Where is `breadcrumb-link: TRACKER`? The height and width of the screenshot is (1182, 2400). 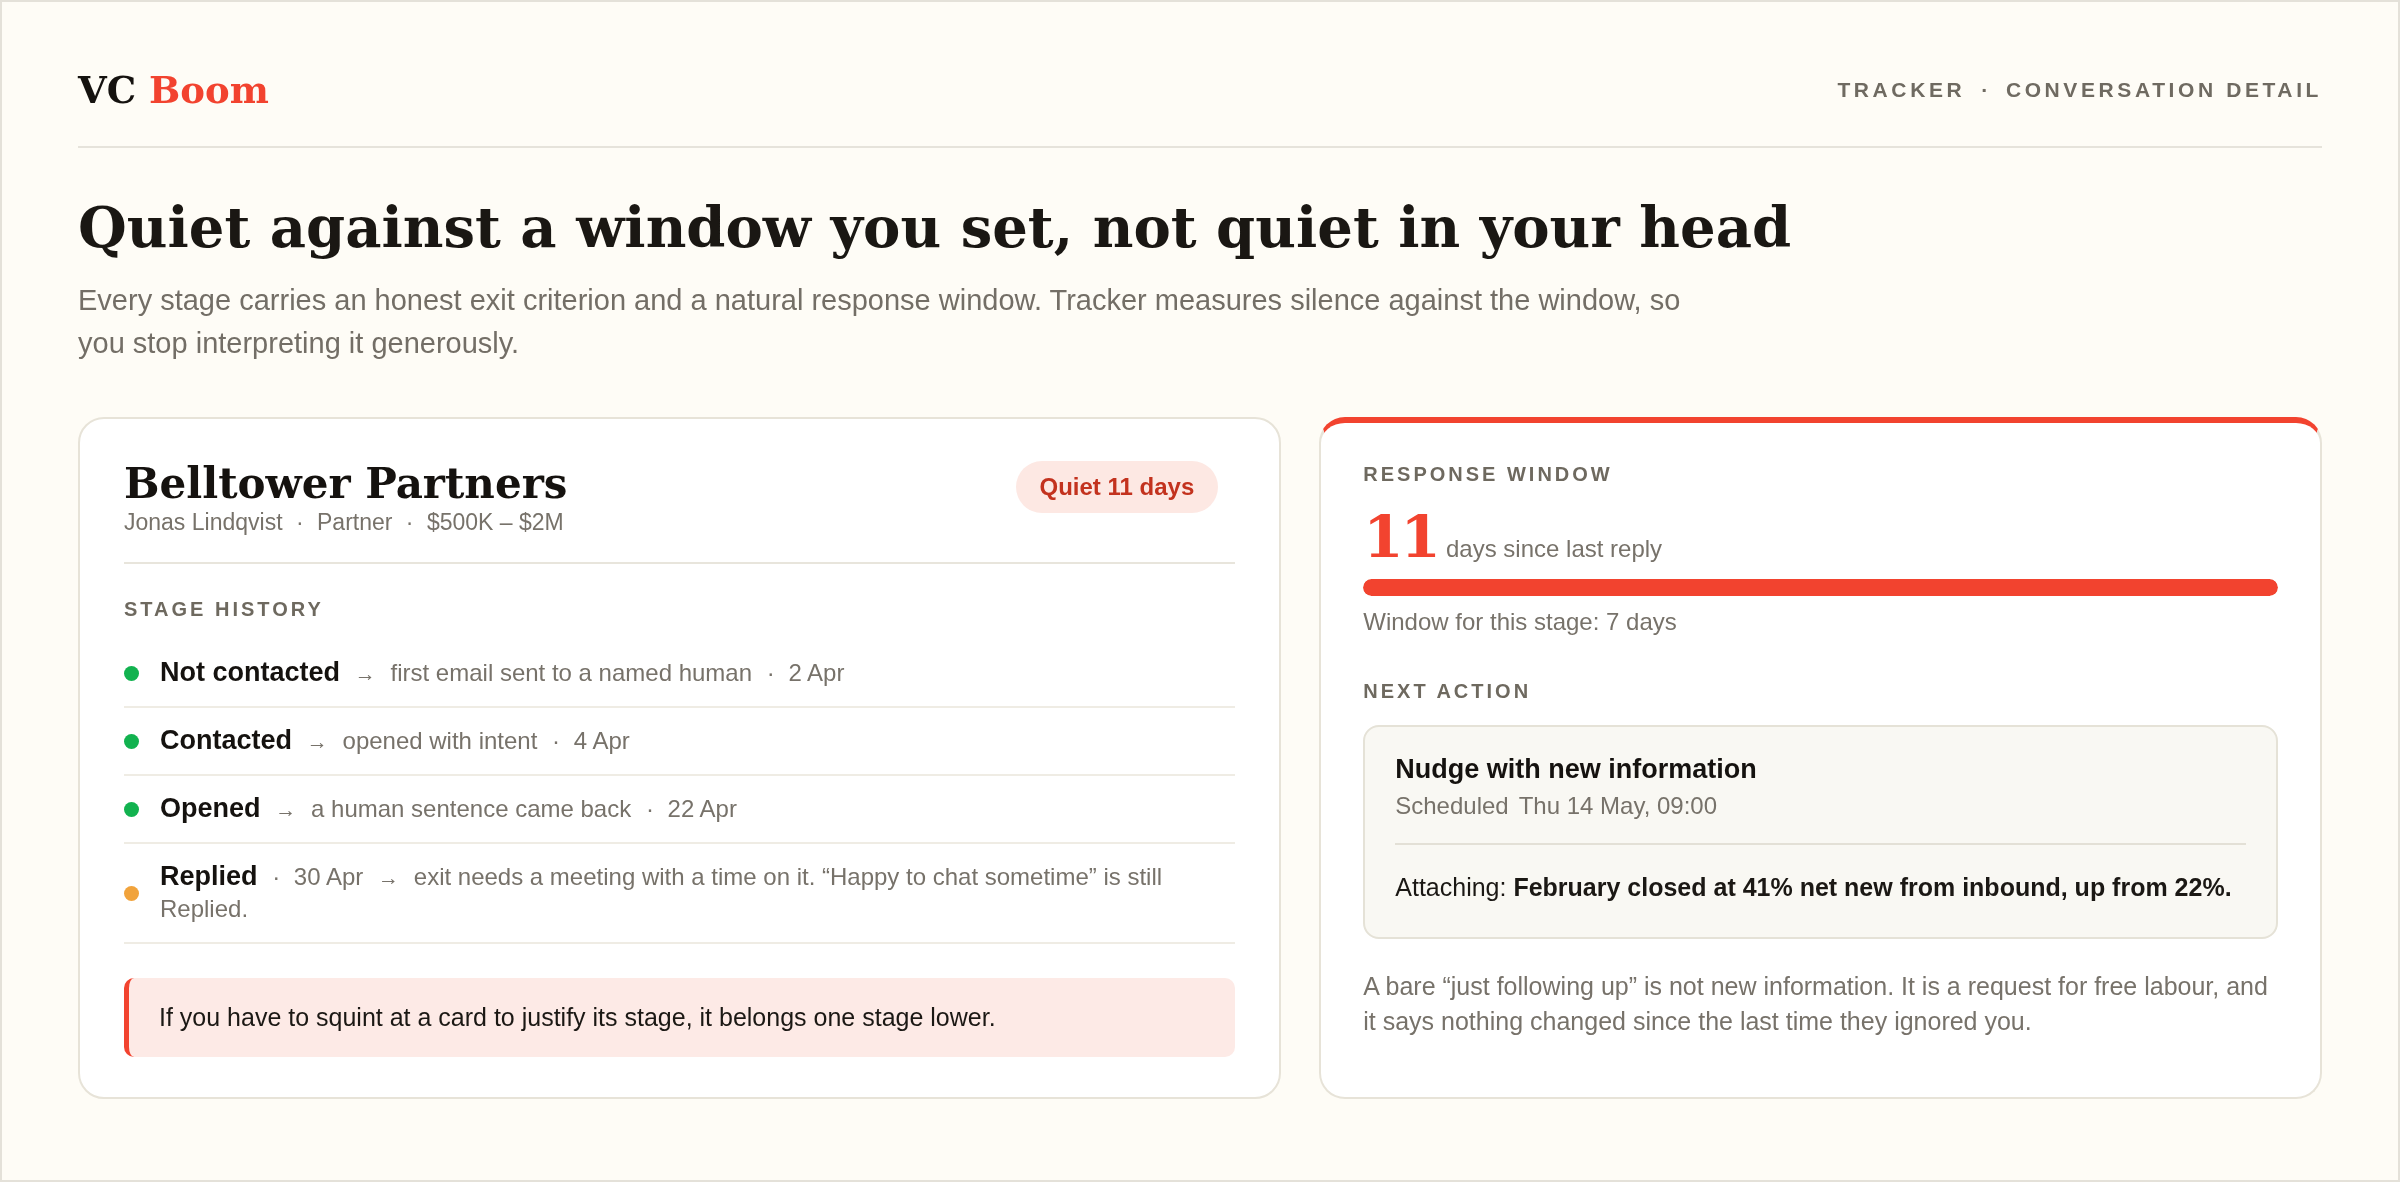
breadcrumb-link: TRACKER is located at coordinates (1901, 90).